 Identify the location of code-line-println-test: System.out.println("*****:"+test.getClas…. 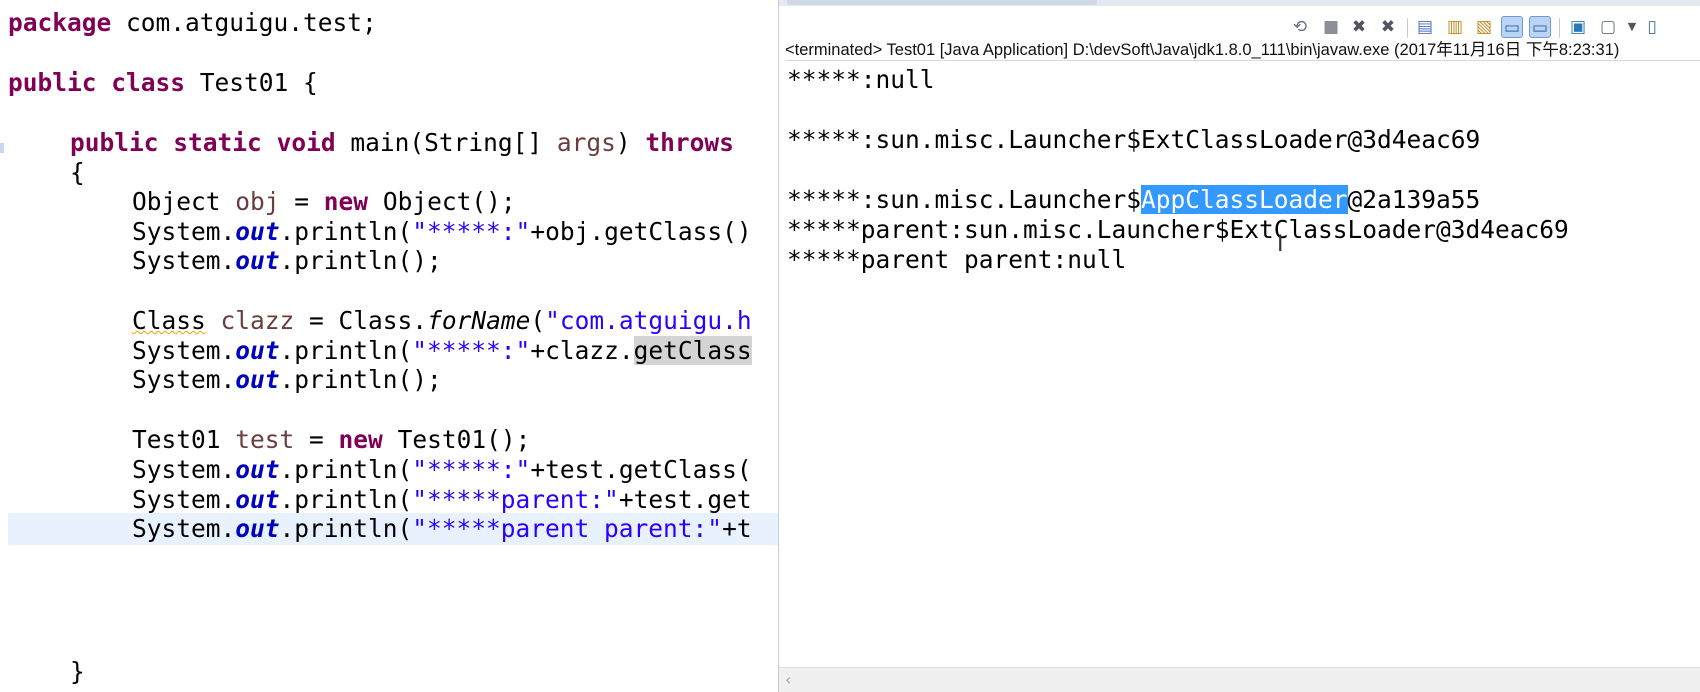
(442, 470).